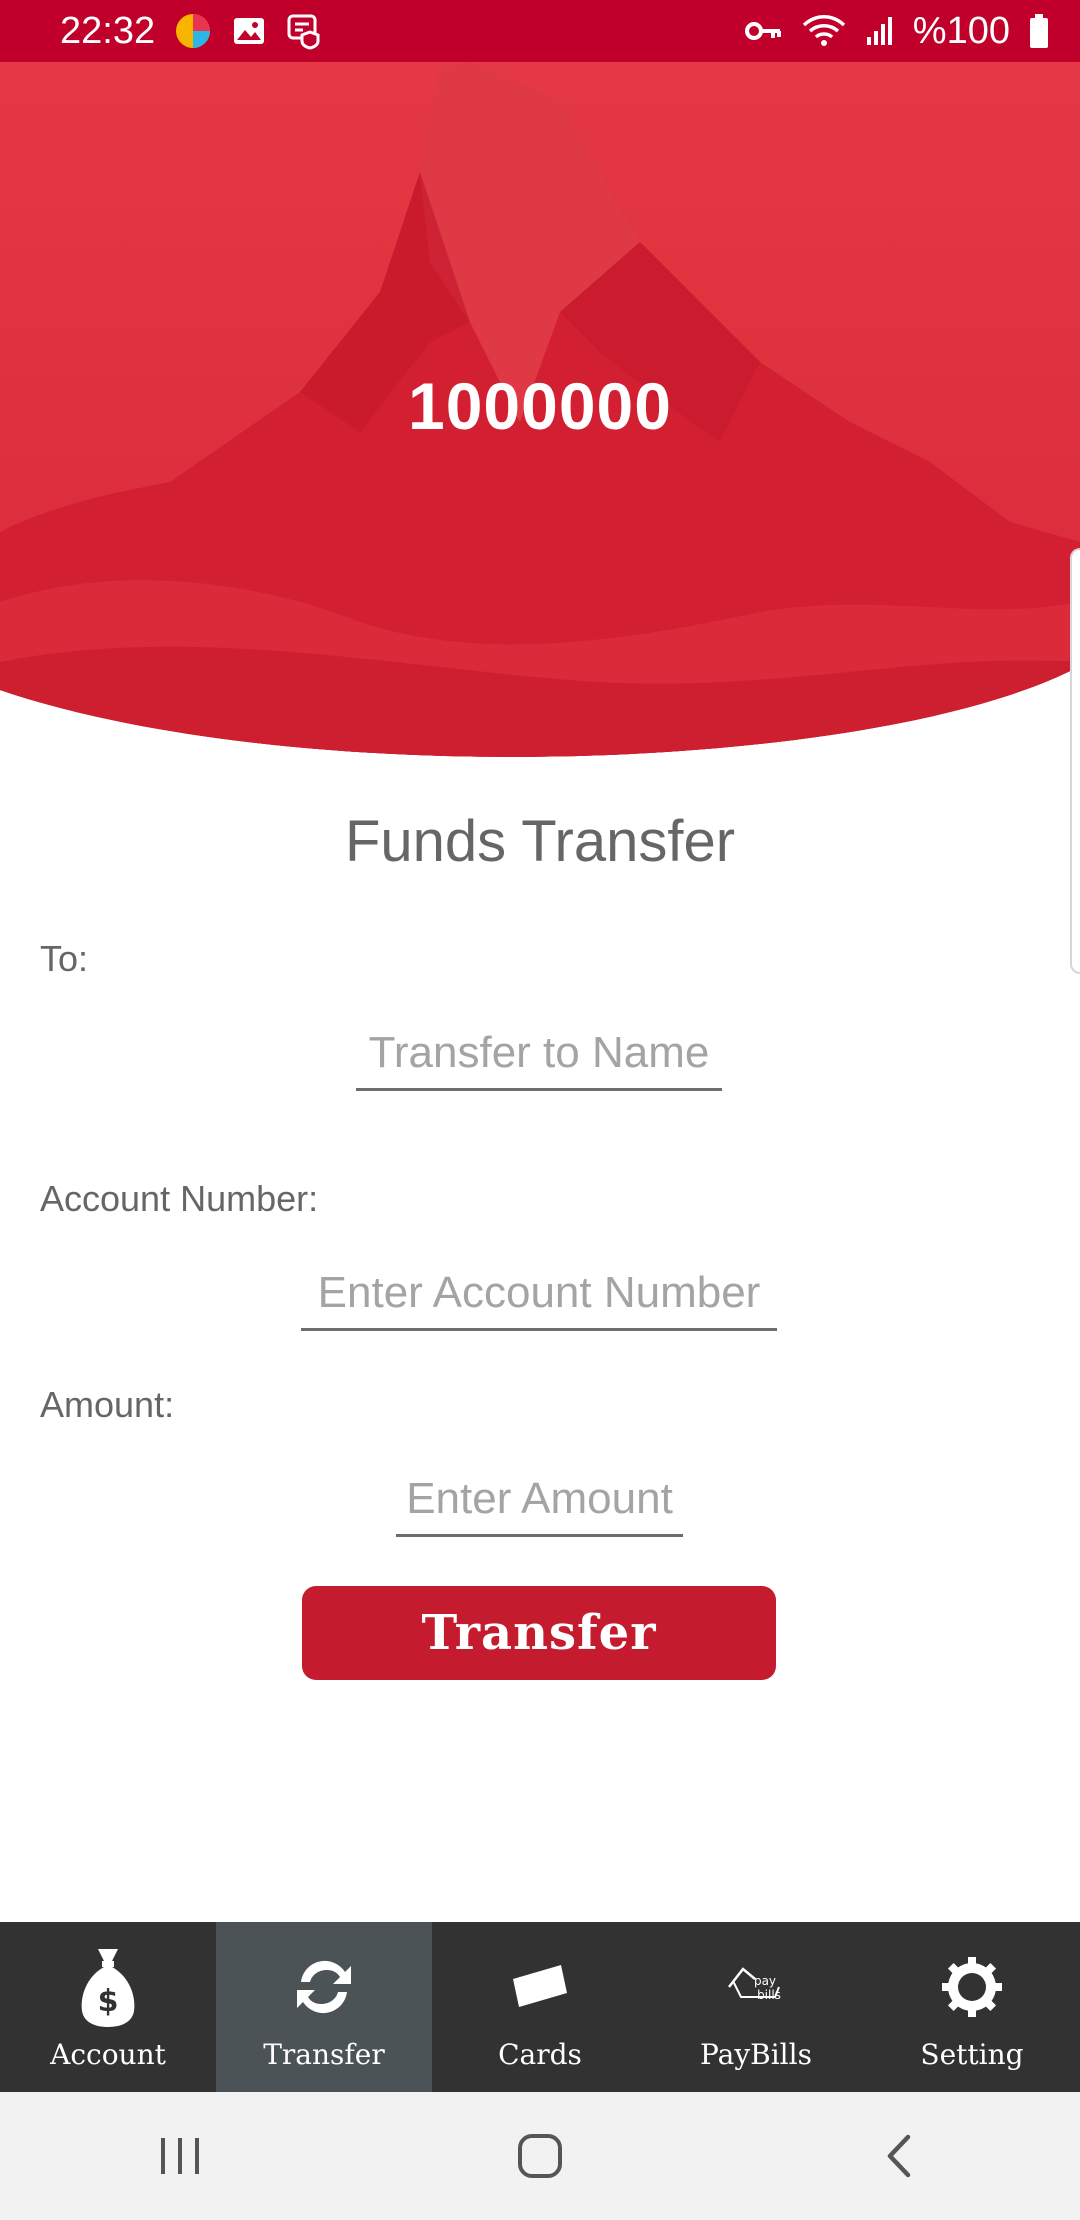 This screenshot has height=2220, width=1080. I want to click on svg-text: pay, so click(765, 1981).